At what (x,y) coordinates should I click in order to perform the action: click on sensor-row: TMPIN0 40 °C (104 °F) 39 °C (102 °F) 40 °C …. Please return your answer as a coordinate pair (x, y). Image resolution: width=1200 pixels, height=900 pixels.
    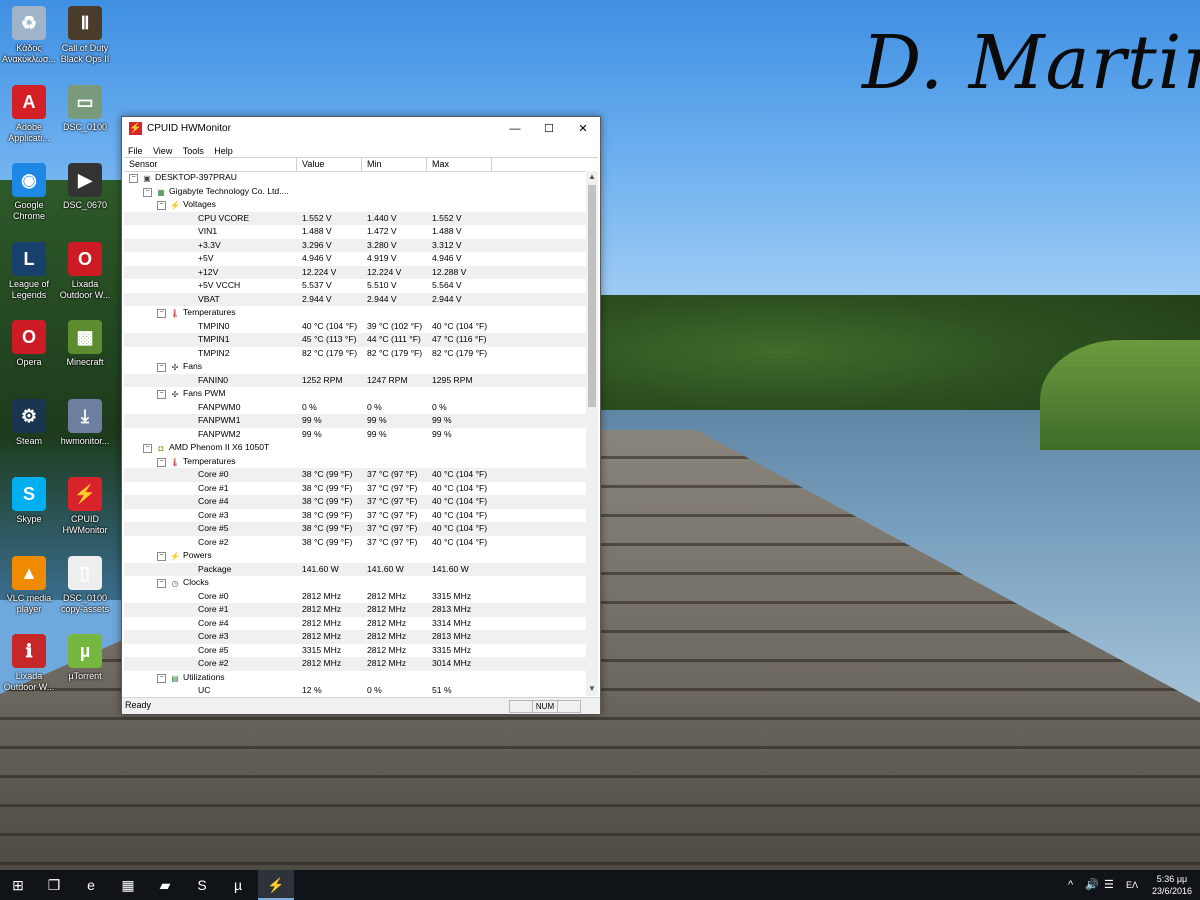
    Looking at the image, I should click on (355, 327).